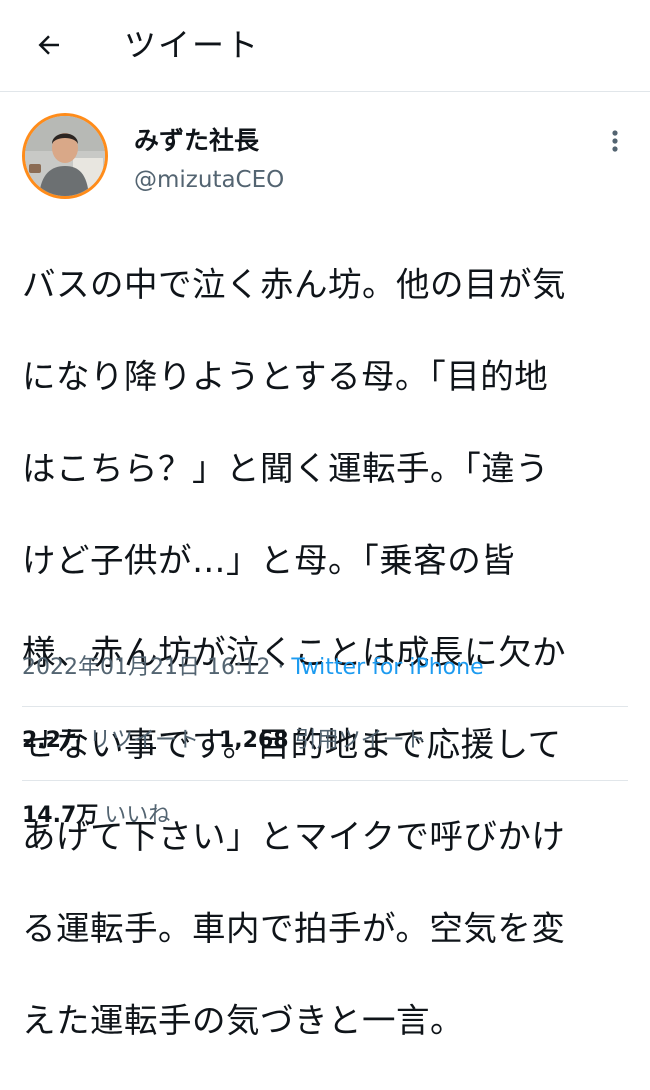  I want to click on more-vertical-icon, so click(615, 141).